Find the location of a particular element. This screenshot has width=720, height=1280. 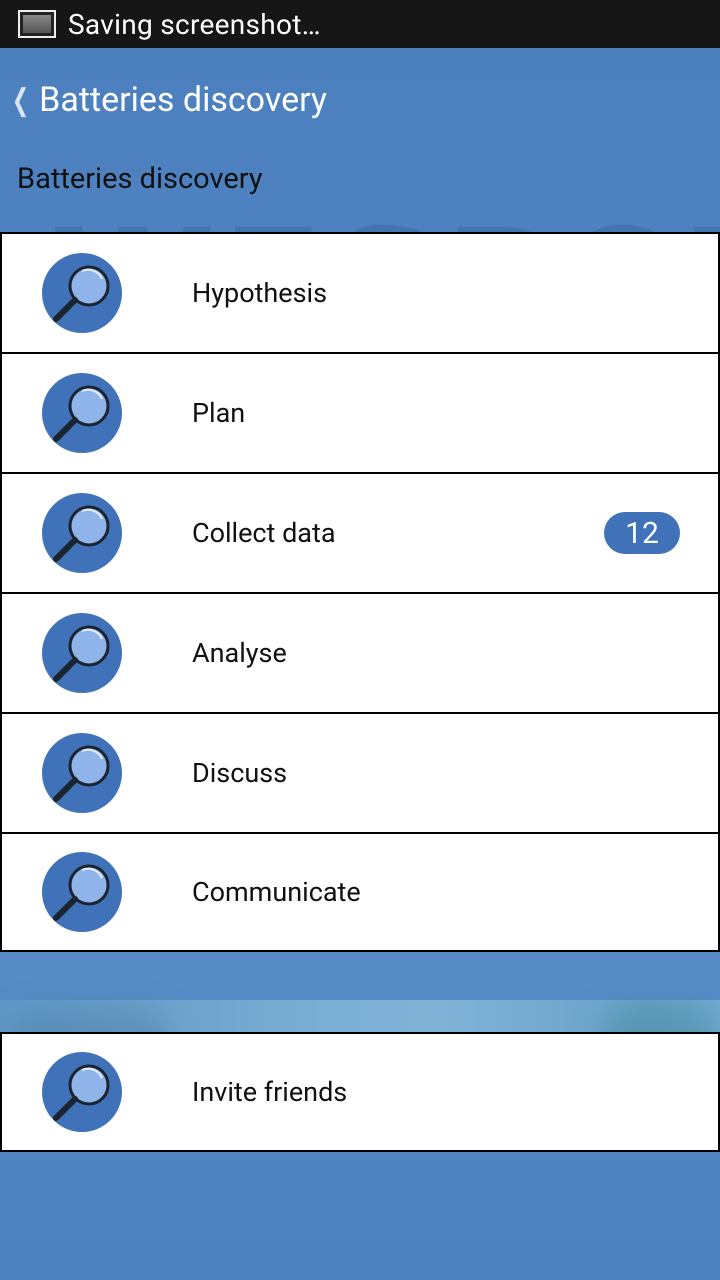

extra-list: Invite friends is located at coordinates (360, 1092).